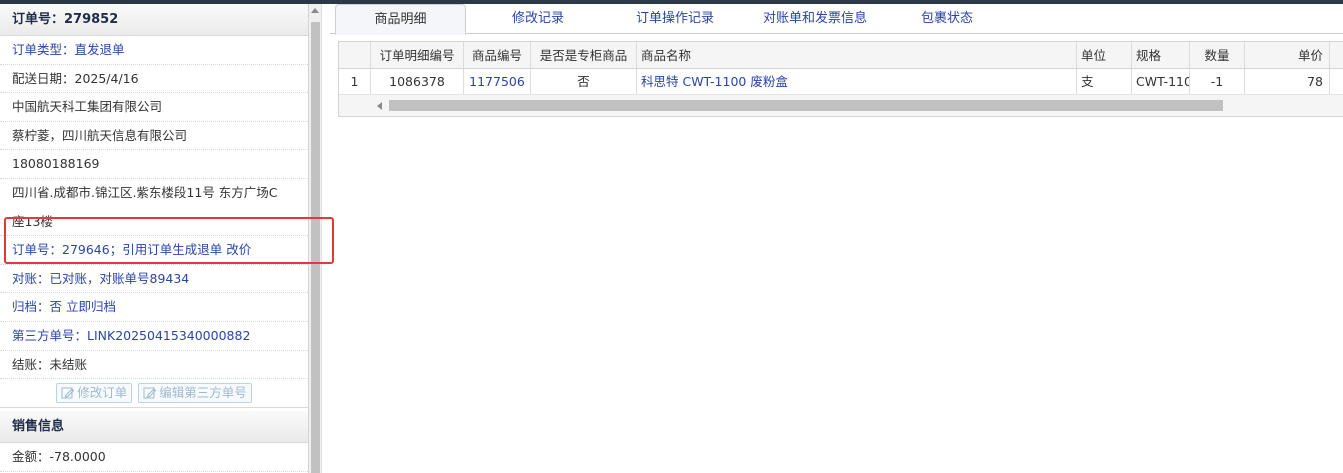 This screenshot has height=473, width=1343. Describe the element at coordinates (497, 81) in the screenshot. I see `product-no-link: 1177506` at that location.